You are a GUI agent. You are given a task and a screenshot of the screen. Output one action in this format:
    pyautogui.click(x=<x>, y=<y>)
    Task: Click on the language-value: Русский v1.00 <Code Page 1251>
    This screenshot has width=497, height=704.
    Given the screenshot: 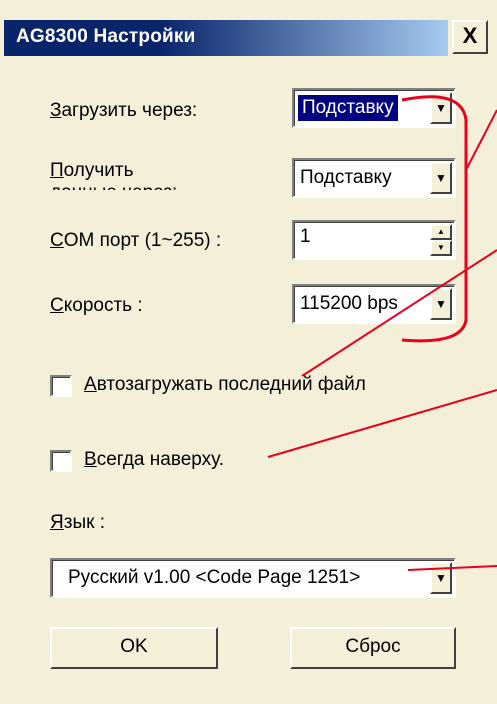 What is the action you would take?
    pyautogui.click(x=214, y=577)
    